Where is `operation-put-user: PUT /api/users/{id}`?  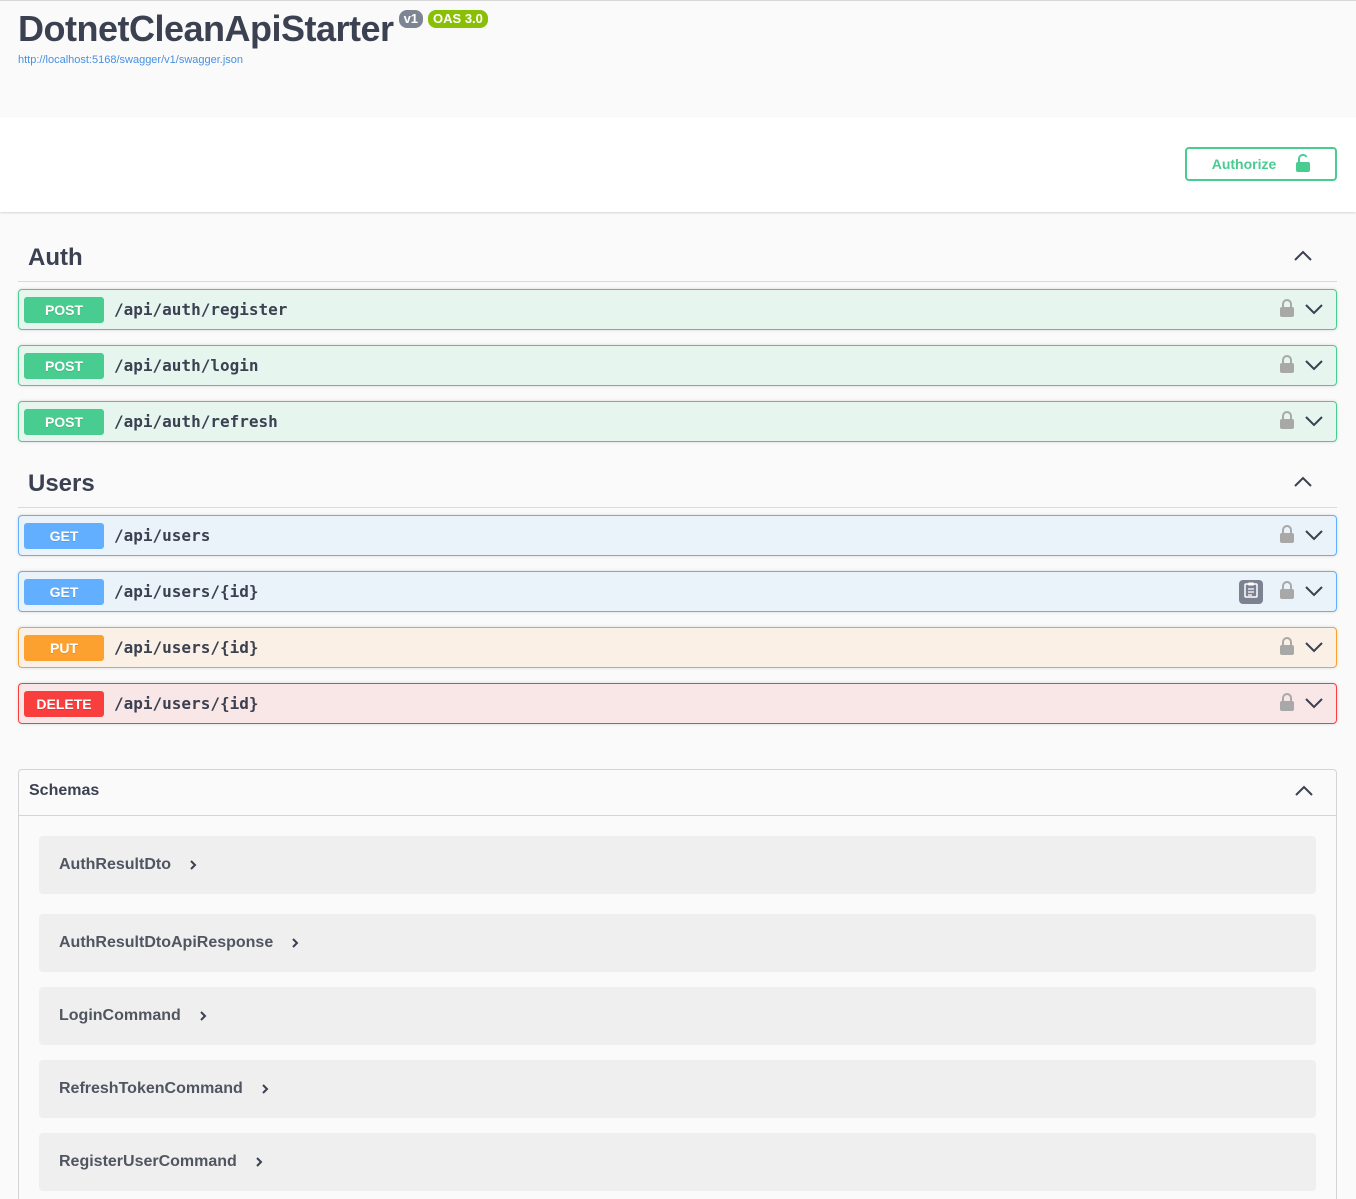
operation-put-user: PUT /api/users/{id} is located at coordinates (677, 647).